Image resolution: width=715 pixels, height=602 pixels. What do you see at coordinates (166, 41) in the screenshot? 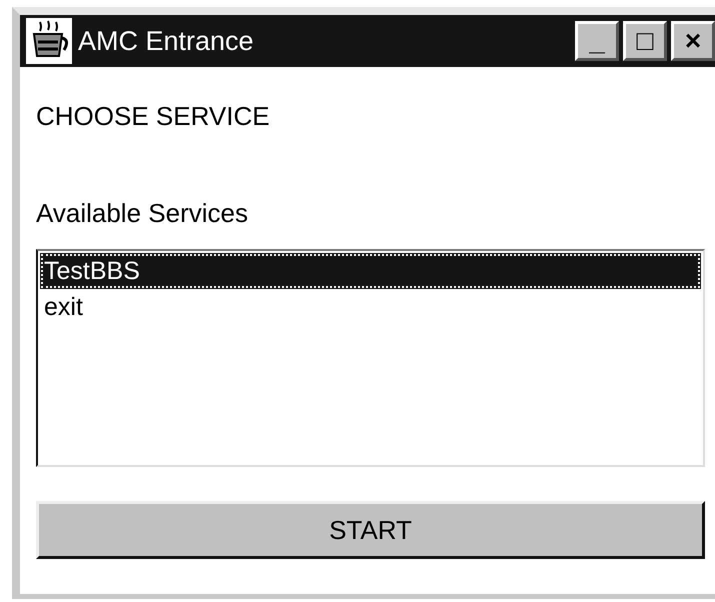
I see `window-title: AMC Entrance` at bounding box center [166, 41].